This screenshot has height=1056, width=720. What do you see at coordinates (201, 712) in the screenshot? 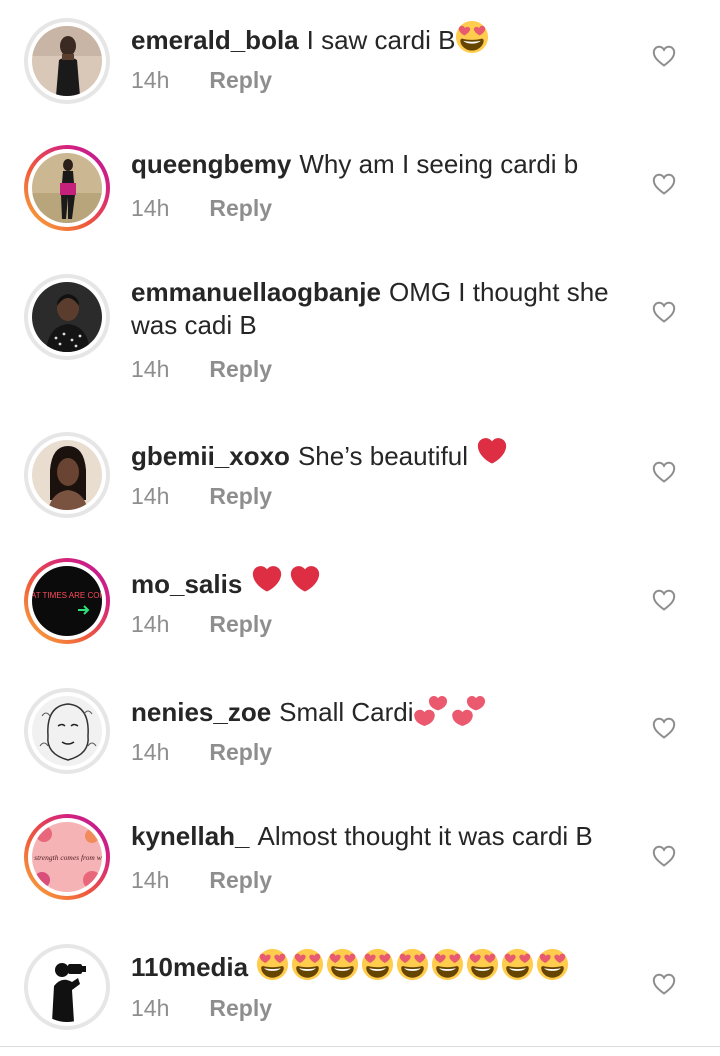
I see `comment-username: nenies_zoe` at bounding box center [201, 712].